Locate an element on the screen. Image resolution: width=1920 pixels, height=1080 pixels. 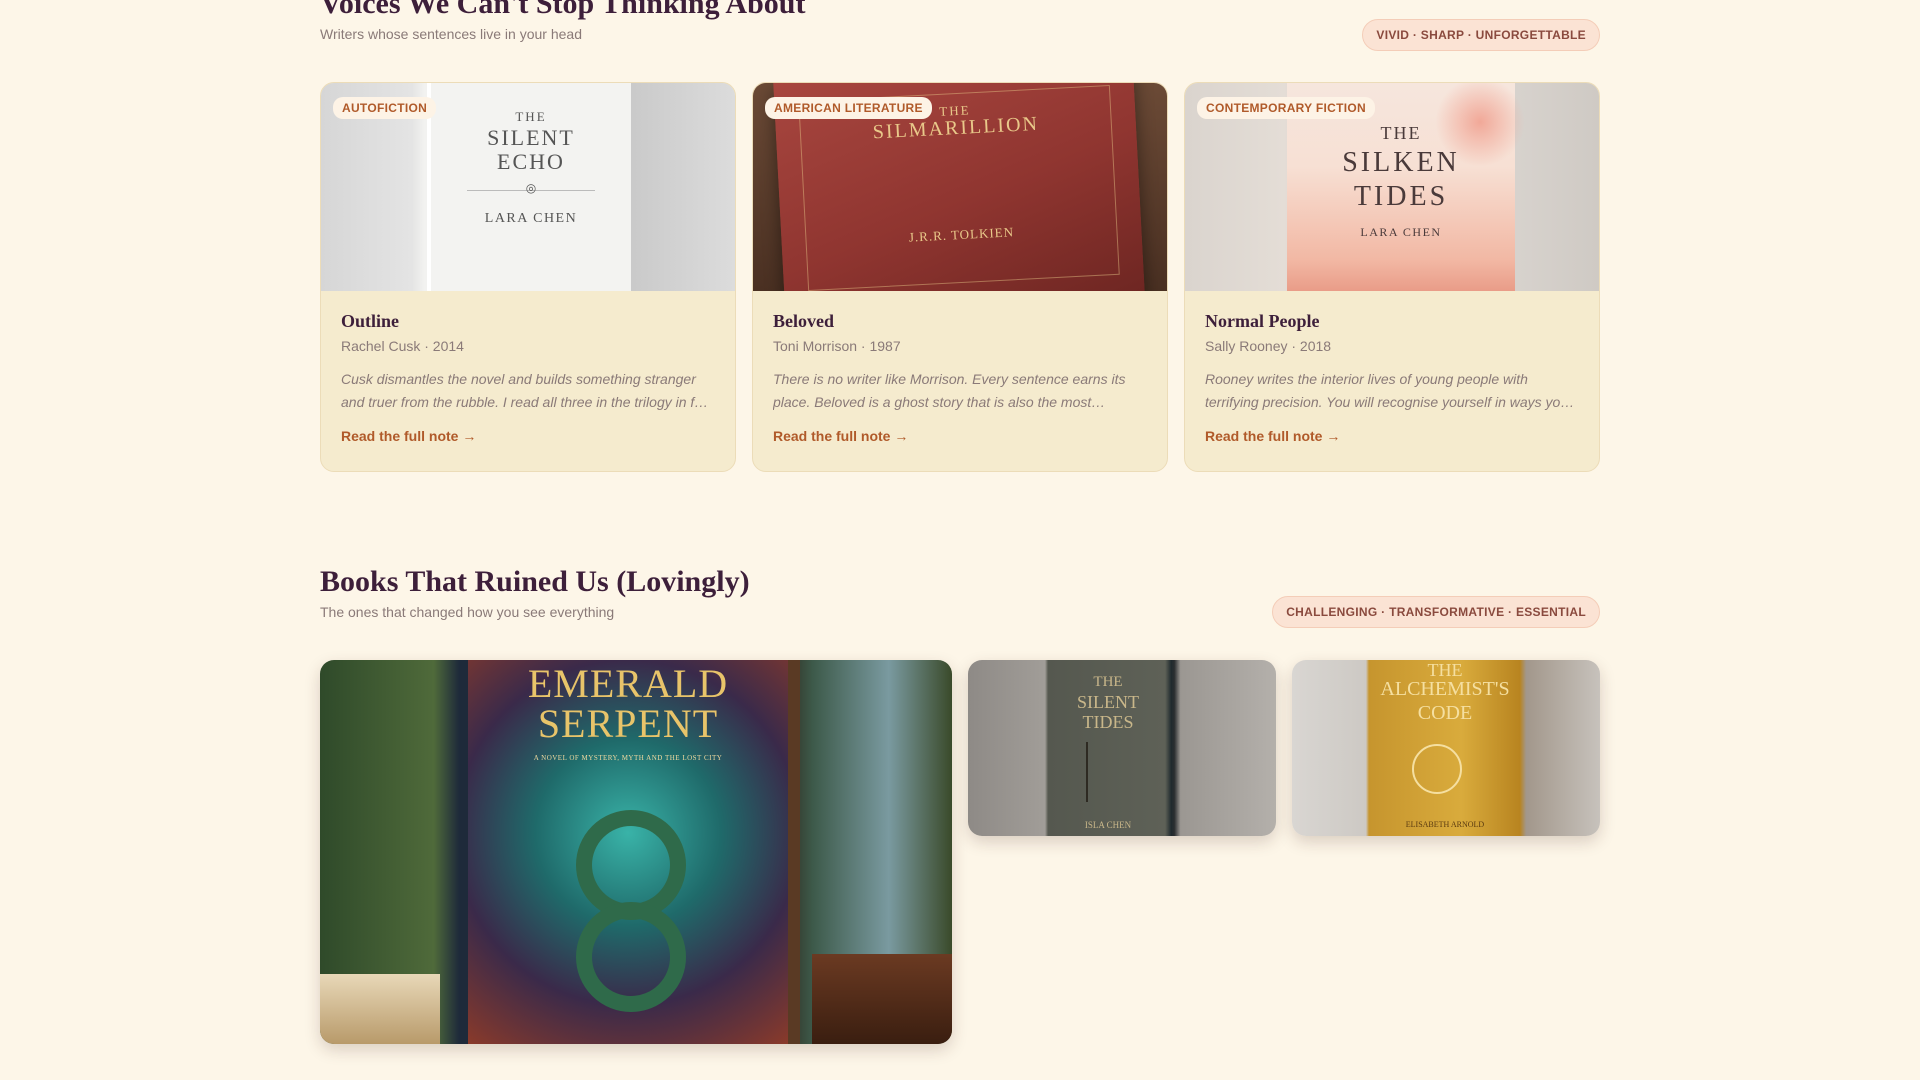
cover-text: SERPENT is located at coordinates (628, 723).